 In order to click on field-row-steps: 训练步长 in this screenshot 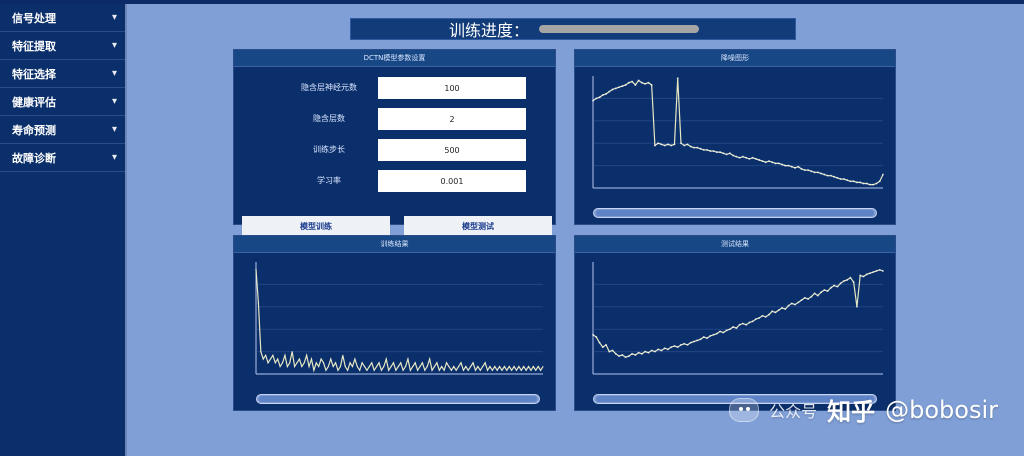, I will do `click(394, 150)`.